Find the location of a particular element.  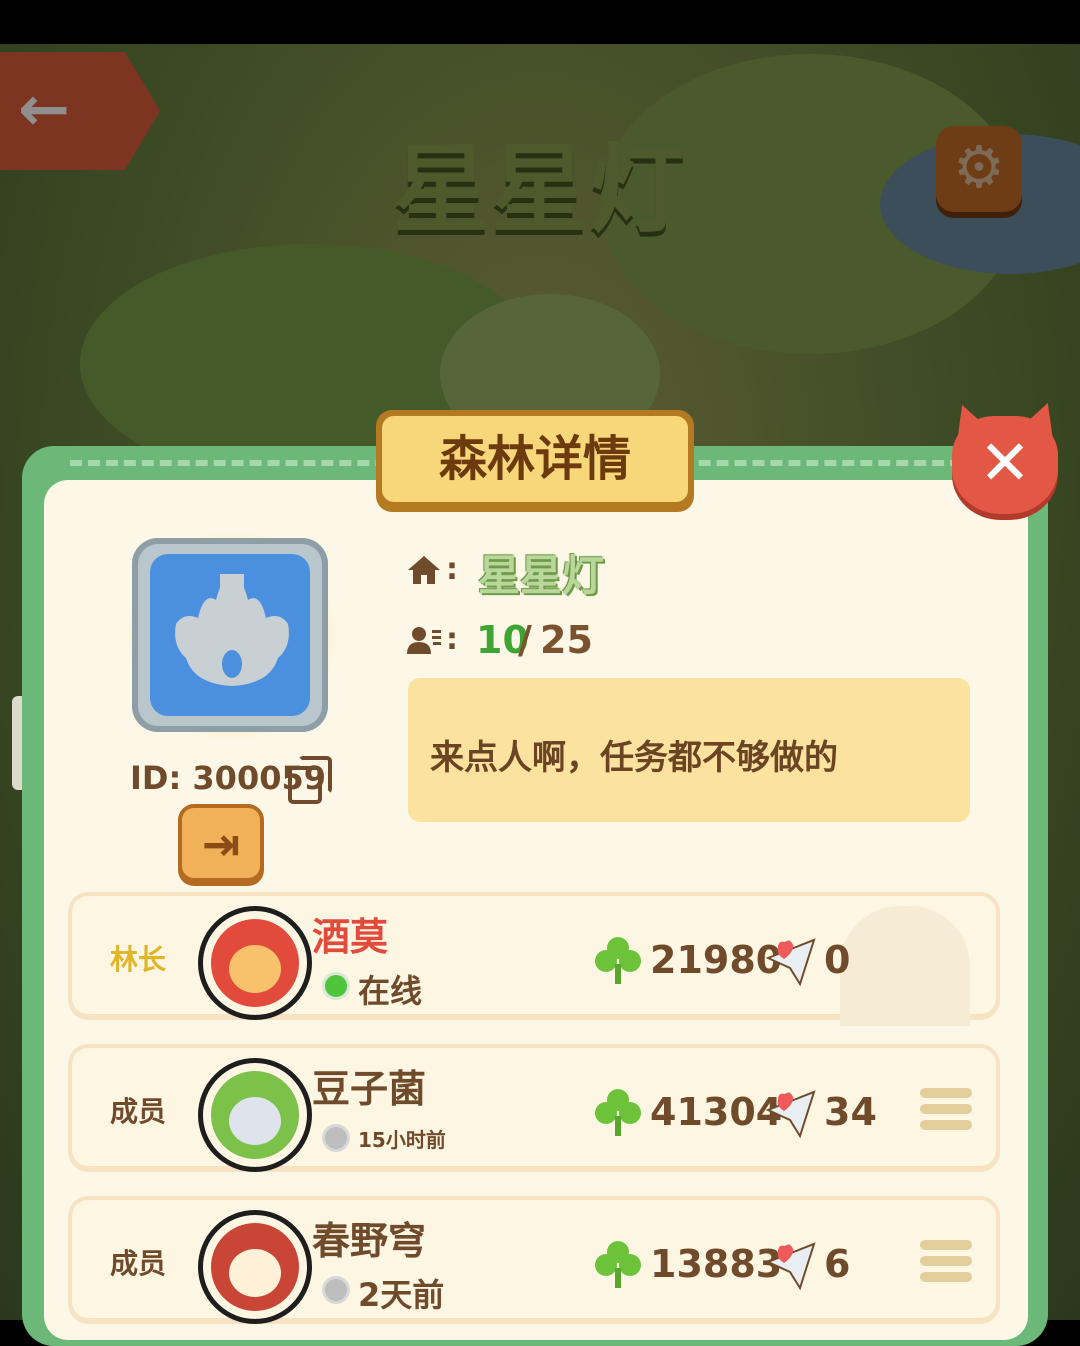

forest-bulletin: 来点人啊，任务都不够做的 is located at coordinates (689, 750).